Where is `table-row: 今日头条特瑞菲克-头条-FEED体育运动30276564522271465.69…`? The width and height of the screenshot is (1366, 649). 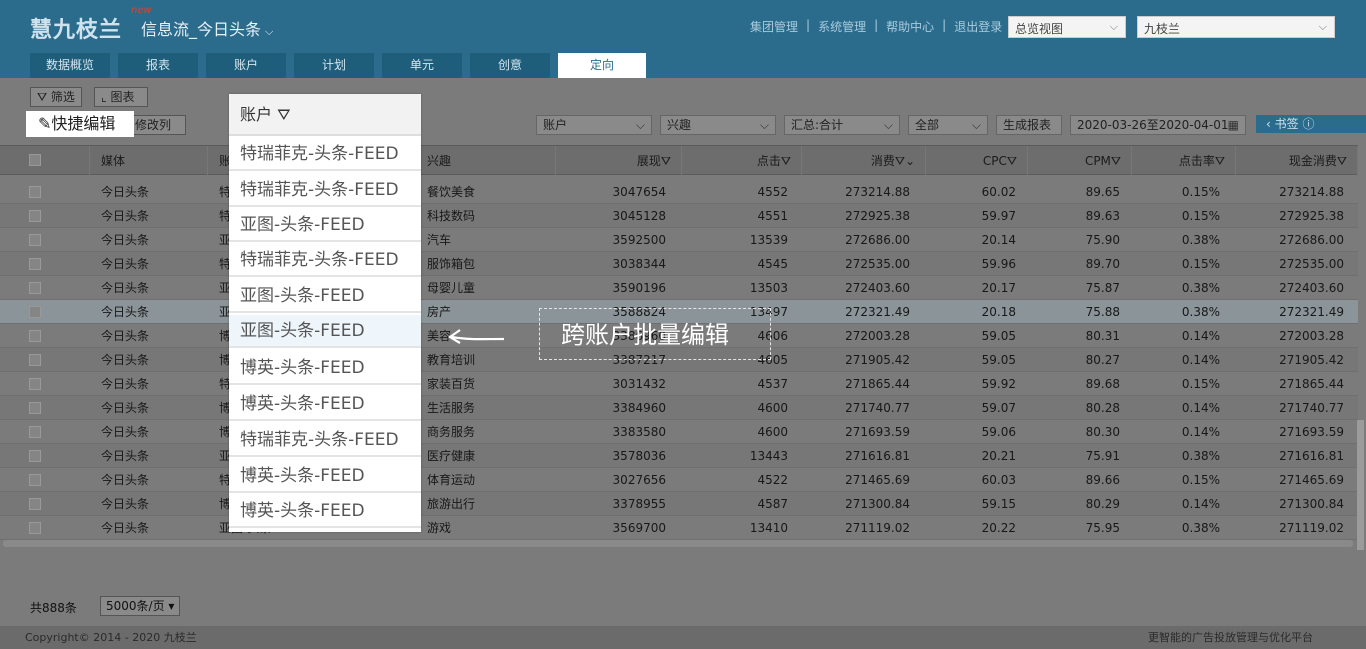 table-row: 今日头条特瑞菲克-头条-FEED体育运动30276564522271465.69… is located at coordinates (679, 480).